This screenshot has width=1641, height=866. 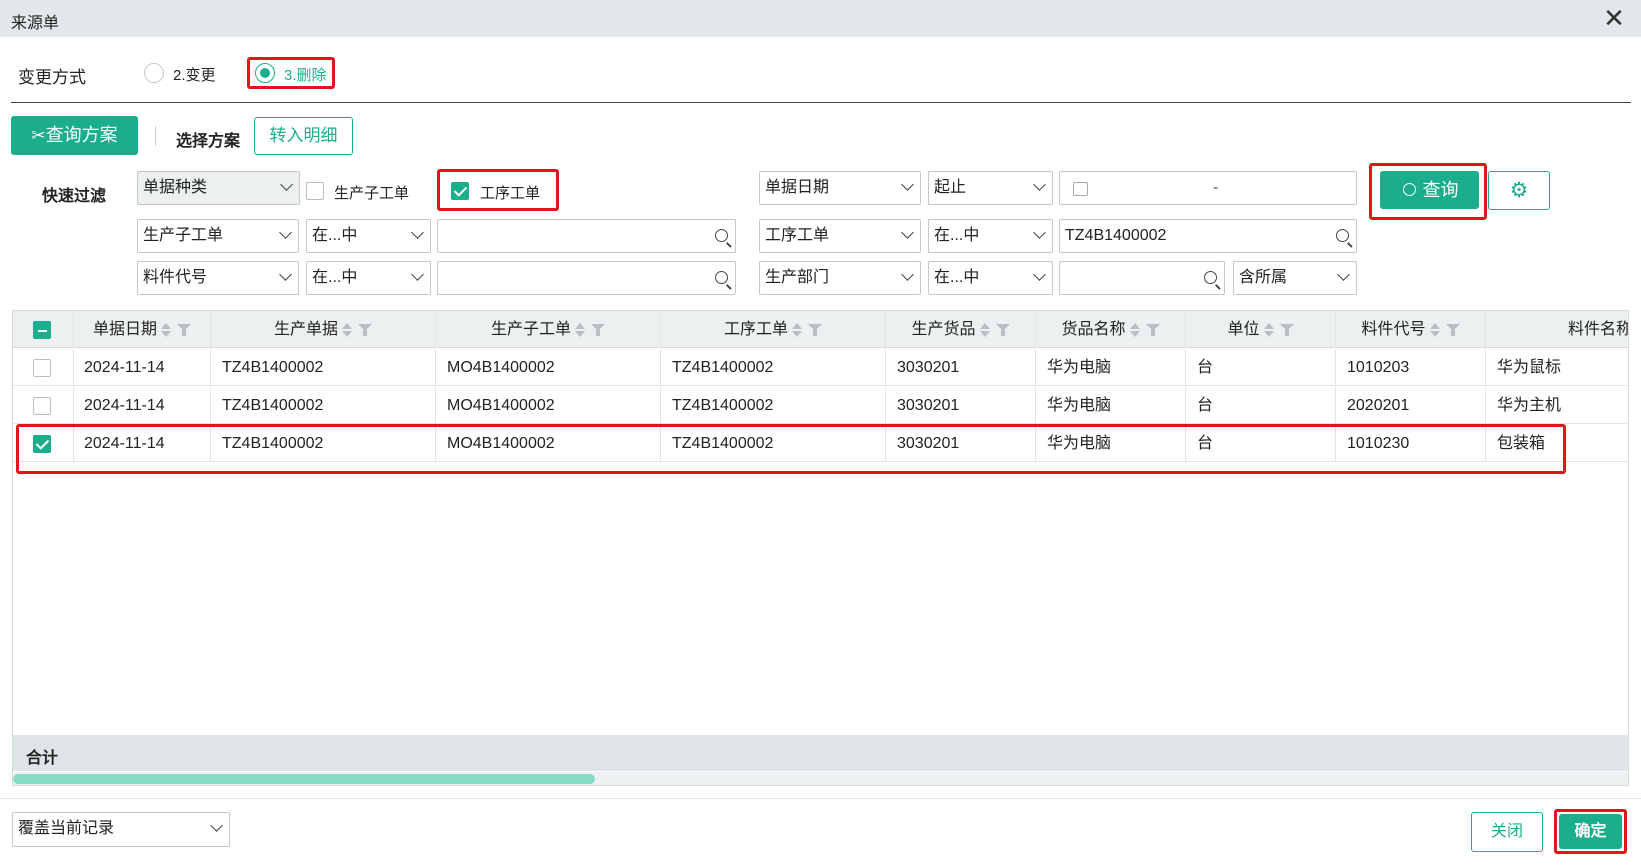 What do you see at coordinates (840, 278) in the screenshot?
I see `filter3-field-b: 生产部门` at bounding box center [840, 278].